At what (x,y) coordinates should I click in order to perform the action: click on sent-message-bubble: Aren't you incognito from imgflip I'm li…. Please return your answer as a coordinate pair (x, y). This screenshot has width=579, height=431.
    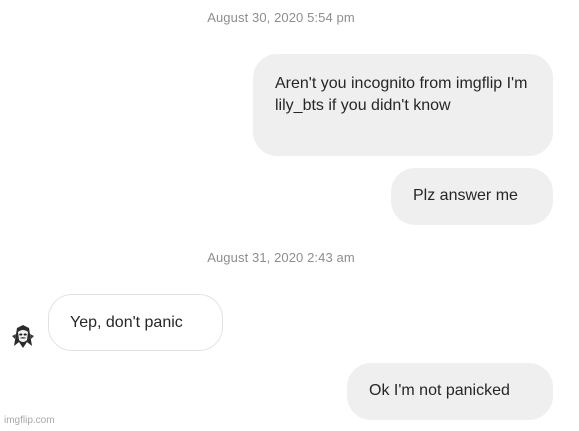
    Looking at the image, I should click on (403, 105).